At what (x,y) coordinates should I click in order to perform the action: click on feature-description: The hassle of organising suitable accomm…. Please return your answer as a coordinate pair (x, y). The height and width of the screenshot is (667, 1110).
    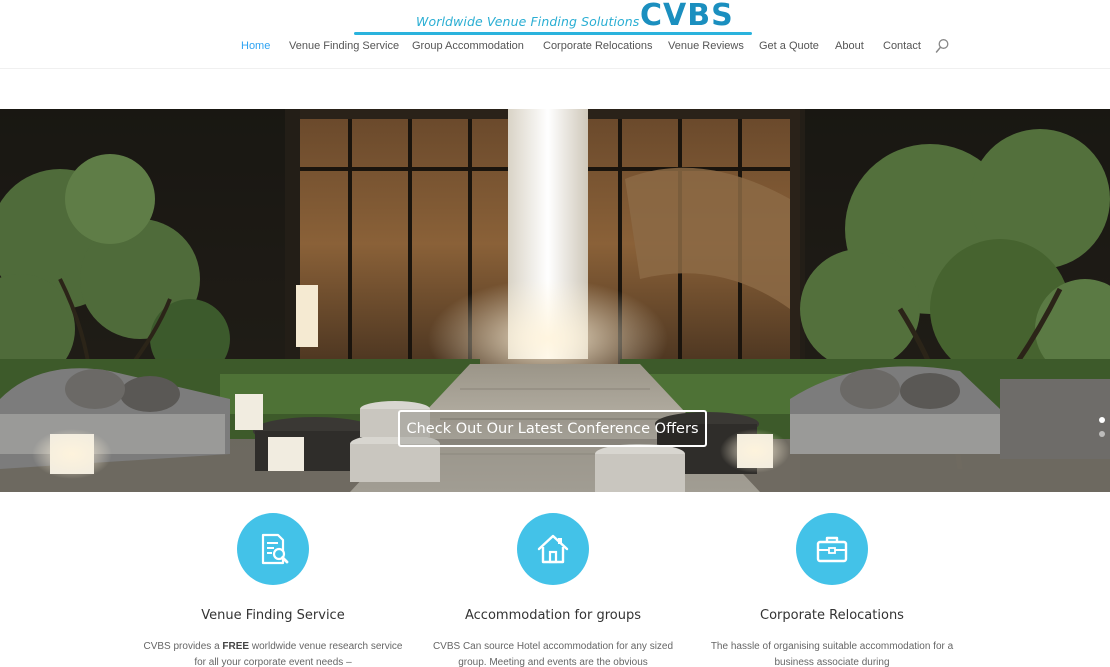
    Looking at the image, I should click on (832, 654).